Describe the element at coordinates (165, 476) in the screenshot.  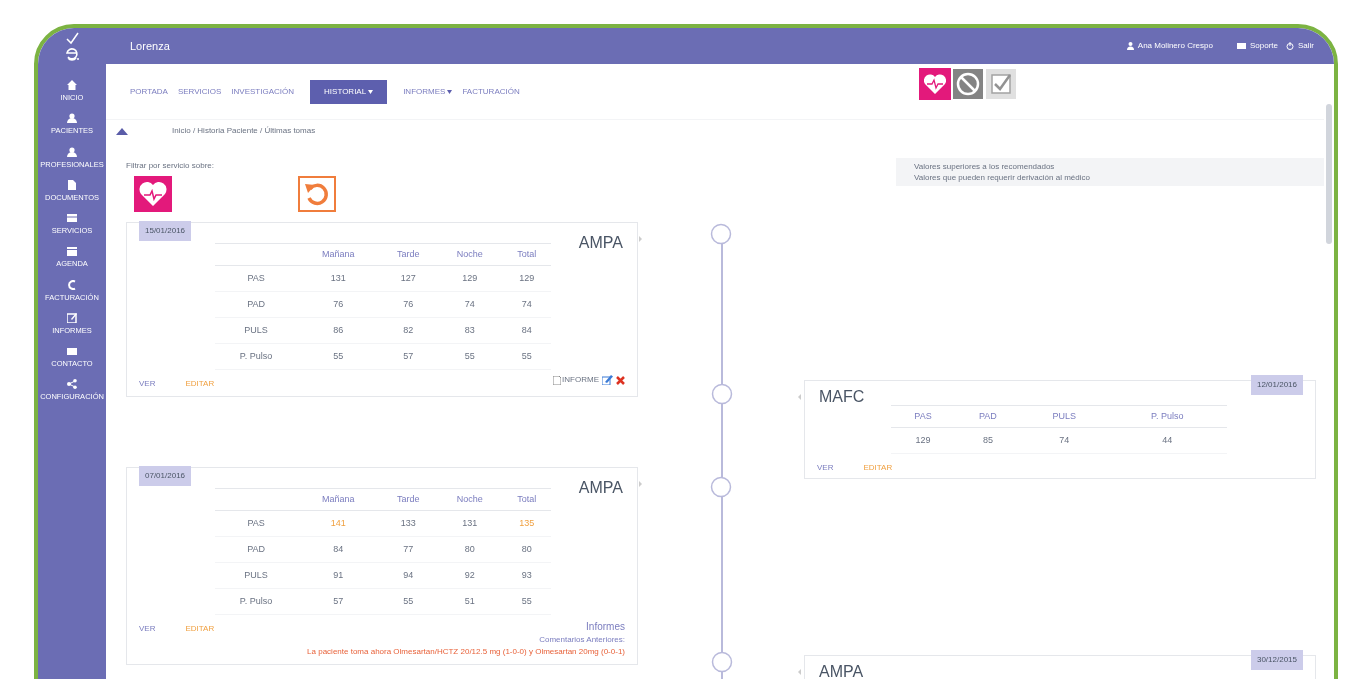
I see `date-badge: 07/01/2016` at that location.